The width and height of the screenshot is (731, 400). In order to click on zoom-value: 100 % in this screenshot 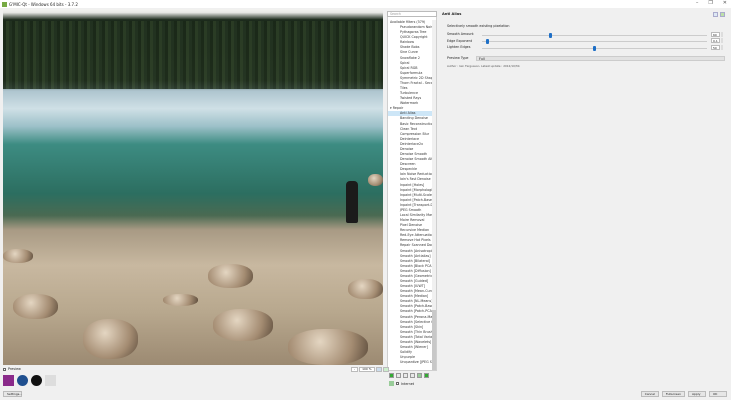, I will do `click(367, 369)`.